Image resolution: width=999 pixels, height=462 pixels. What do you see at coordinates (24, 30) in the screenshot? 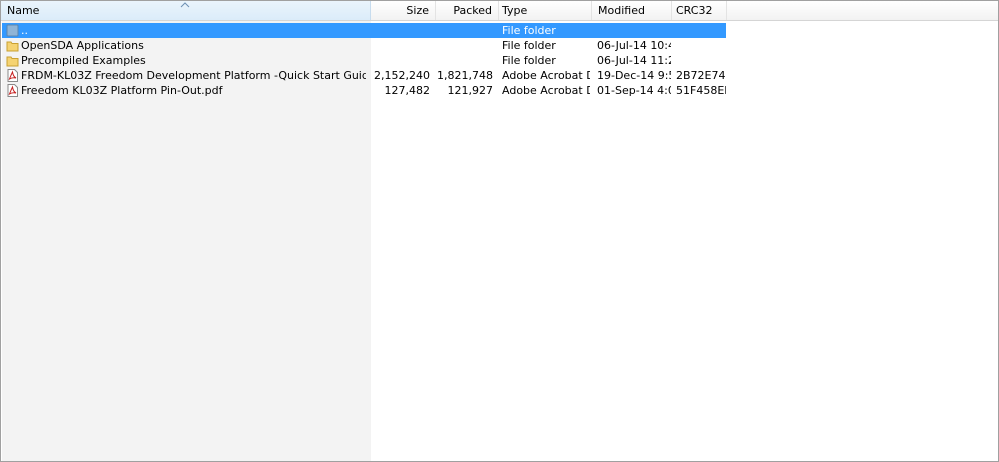
I see `file-name: ..` at bounding box center [24, 30].